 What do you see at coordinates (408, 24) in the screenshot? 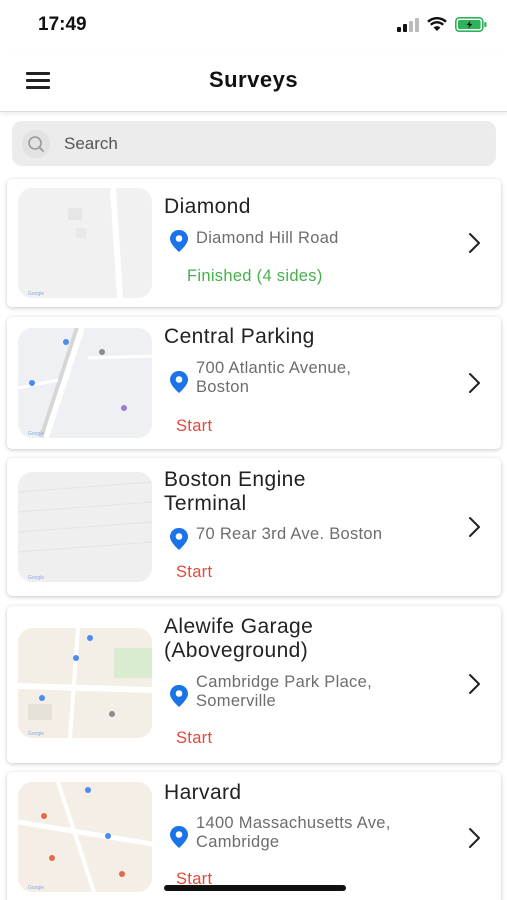
I see `signal-icon` at bounding box center [408, 24].